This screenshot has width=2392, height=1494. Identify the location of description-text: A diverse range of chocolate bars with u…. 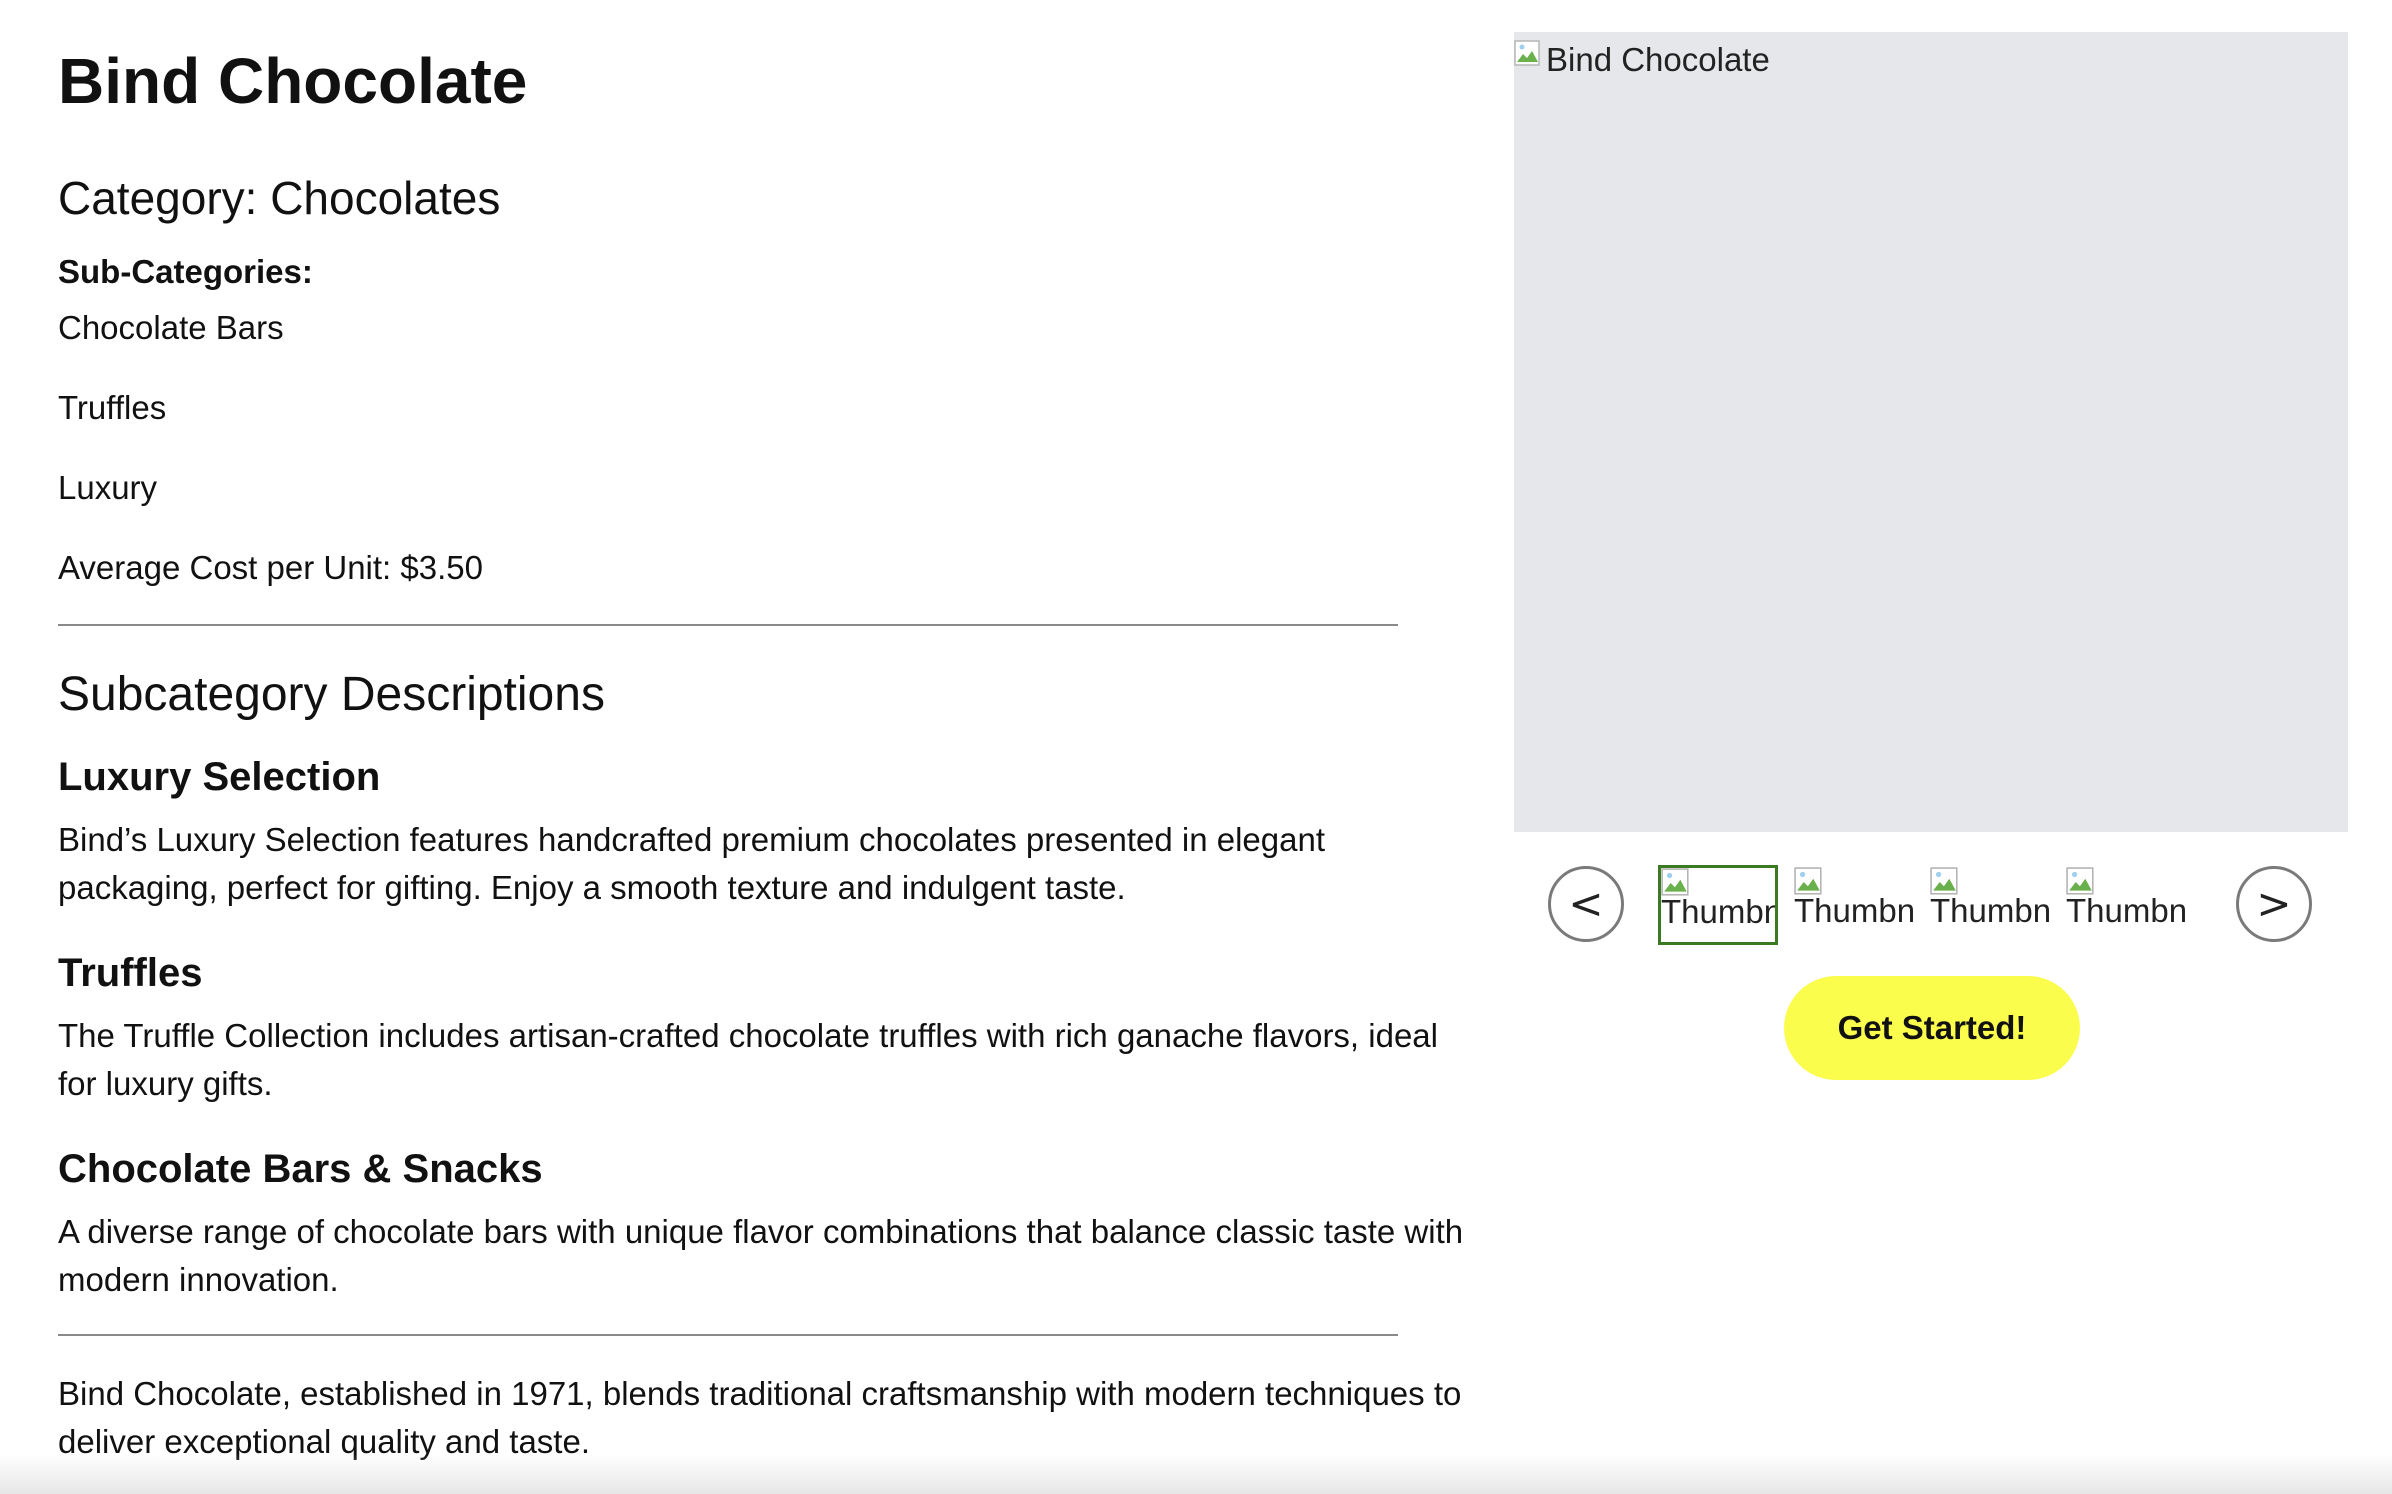
(761, 1255).